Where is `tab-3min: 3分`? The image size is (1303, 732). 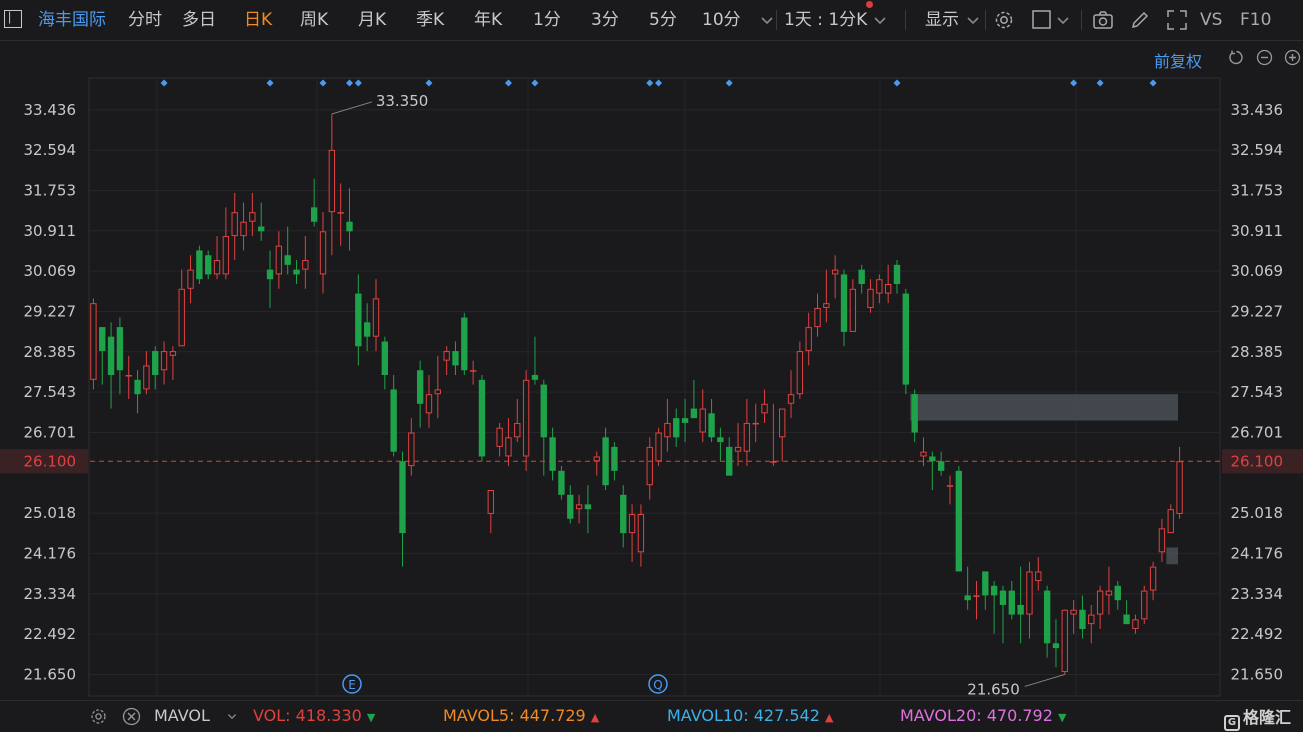 tab-3min: 3分 is located at coordinates (605, 20).